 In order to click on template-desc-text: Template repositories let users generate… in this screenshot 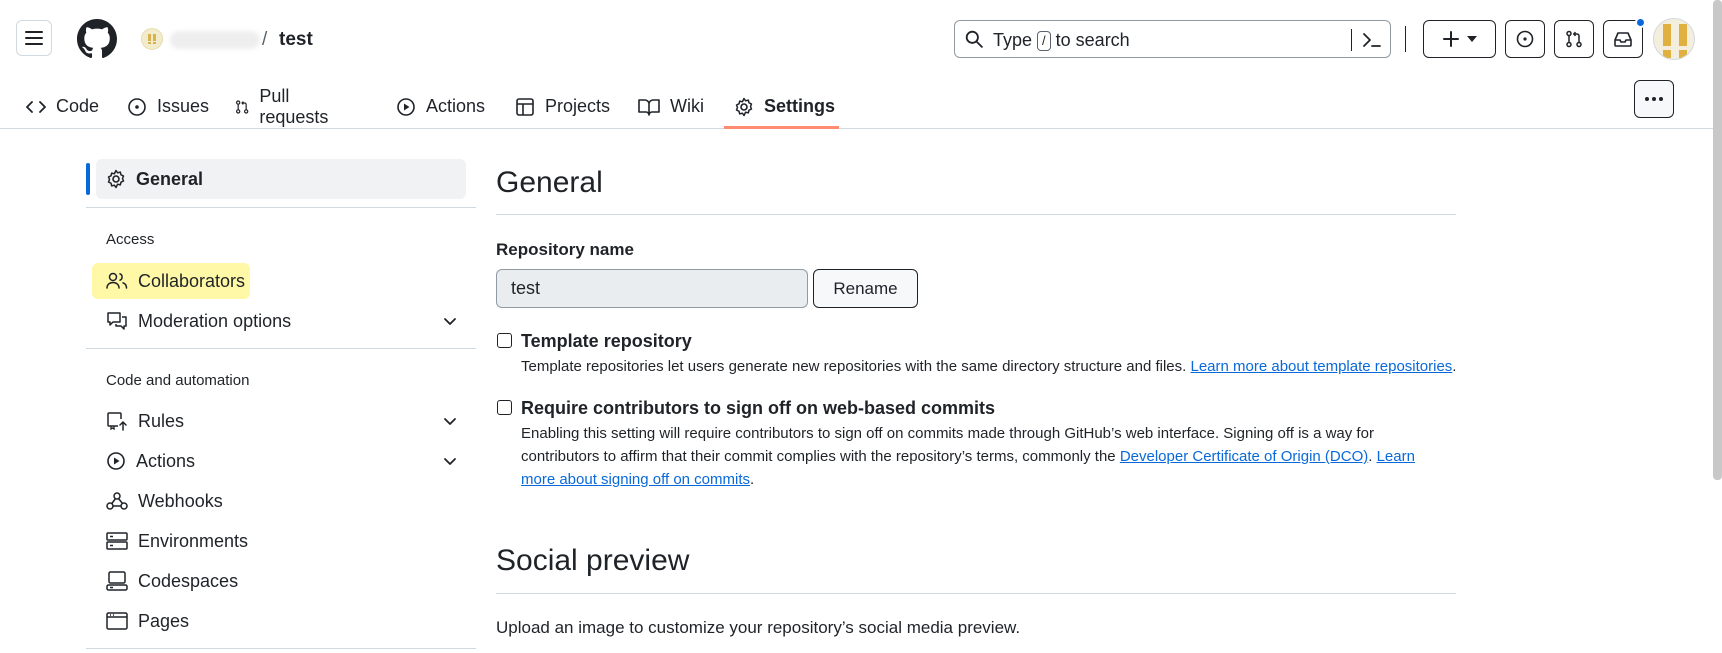, I will do `click(854, 366)`.